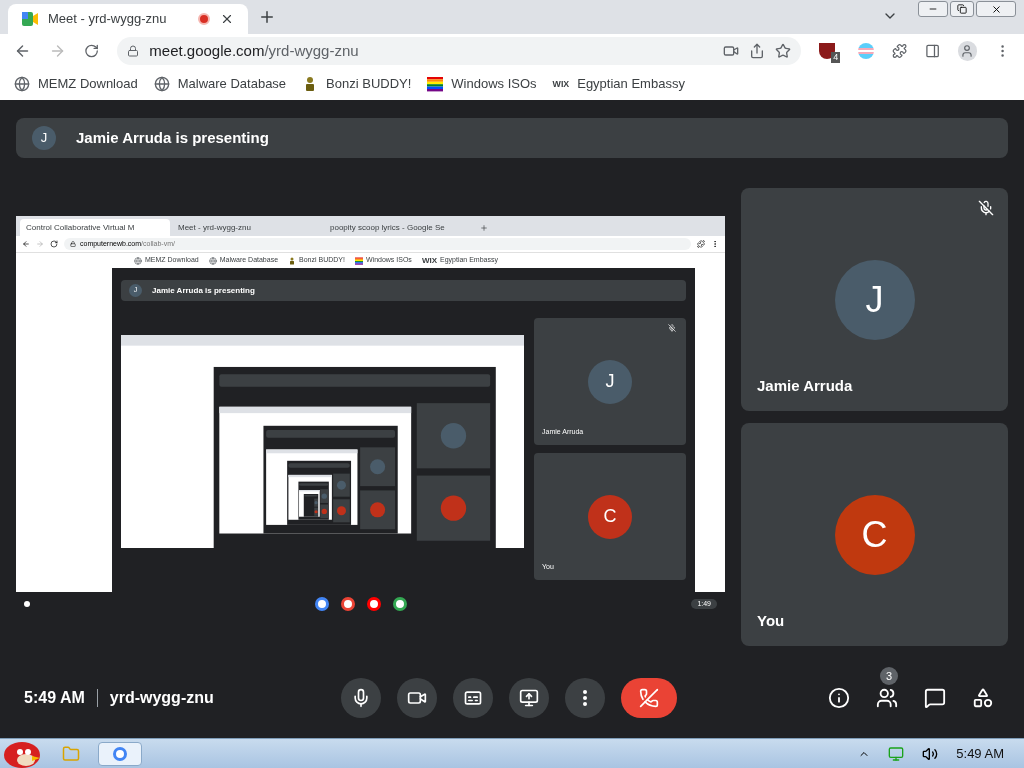 The height and width of the screenshot is (768, 1024). Describe the element at coordinates (95, 227) in the screenshot. I see `browser-tab: Control Collaborative Virtual M` at that location.